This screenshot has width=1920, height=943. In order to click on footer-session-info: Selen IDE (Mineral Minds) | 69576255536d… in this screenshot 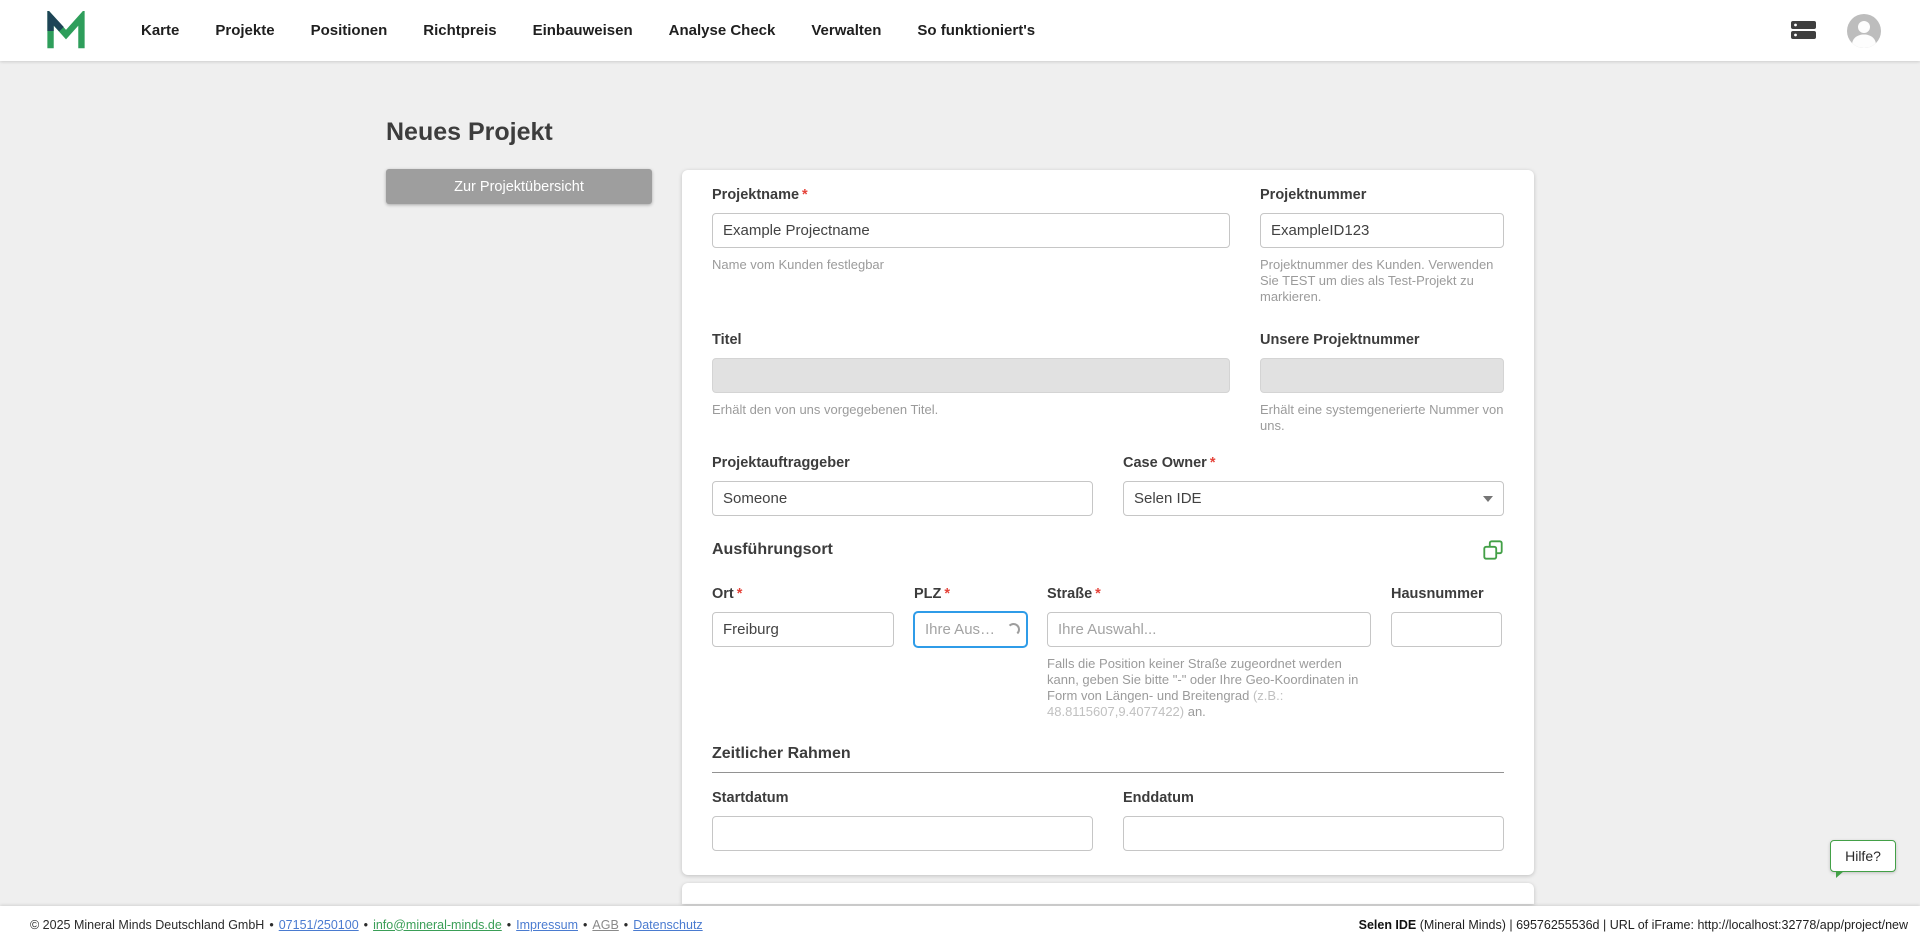, I will do `click(1633, 925)`.